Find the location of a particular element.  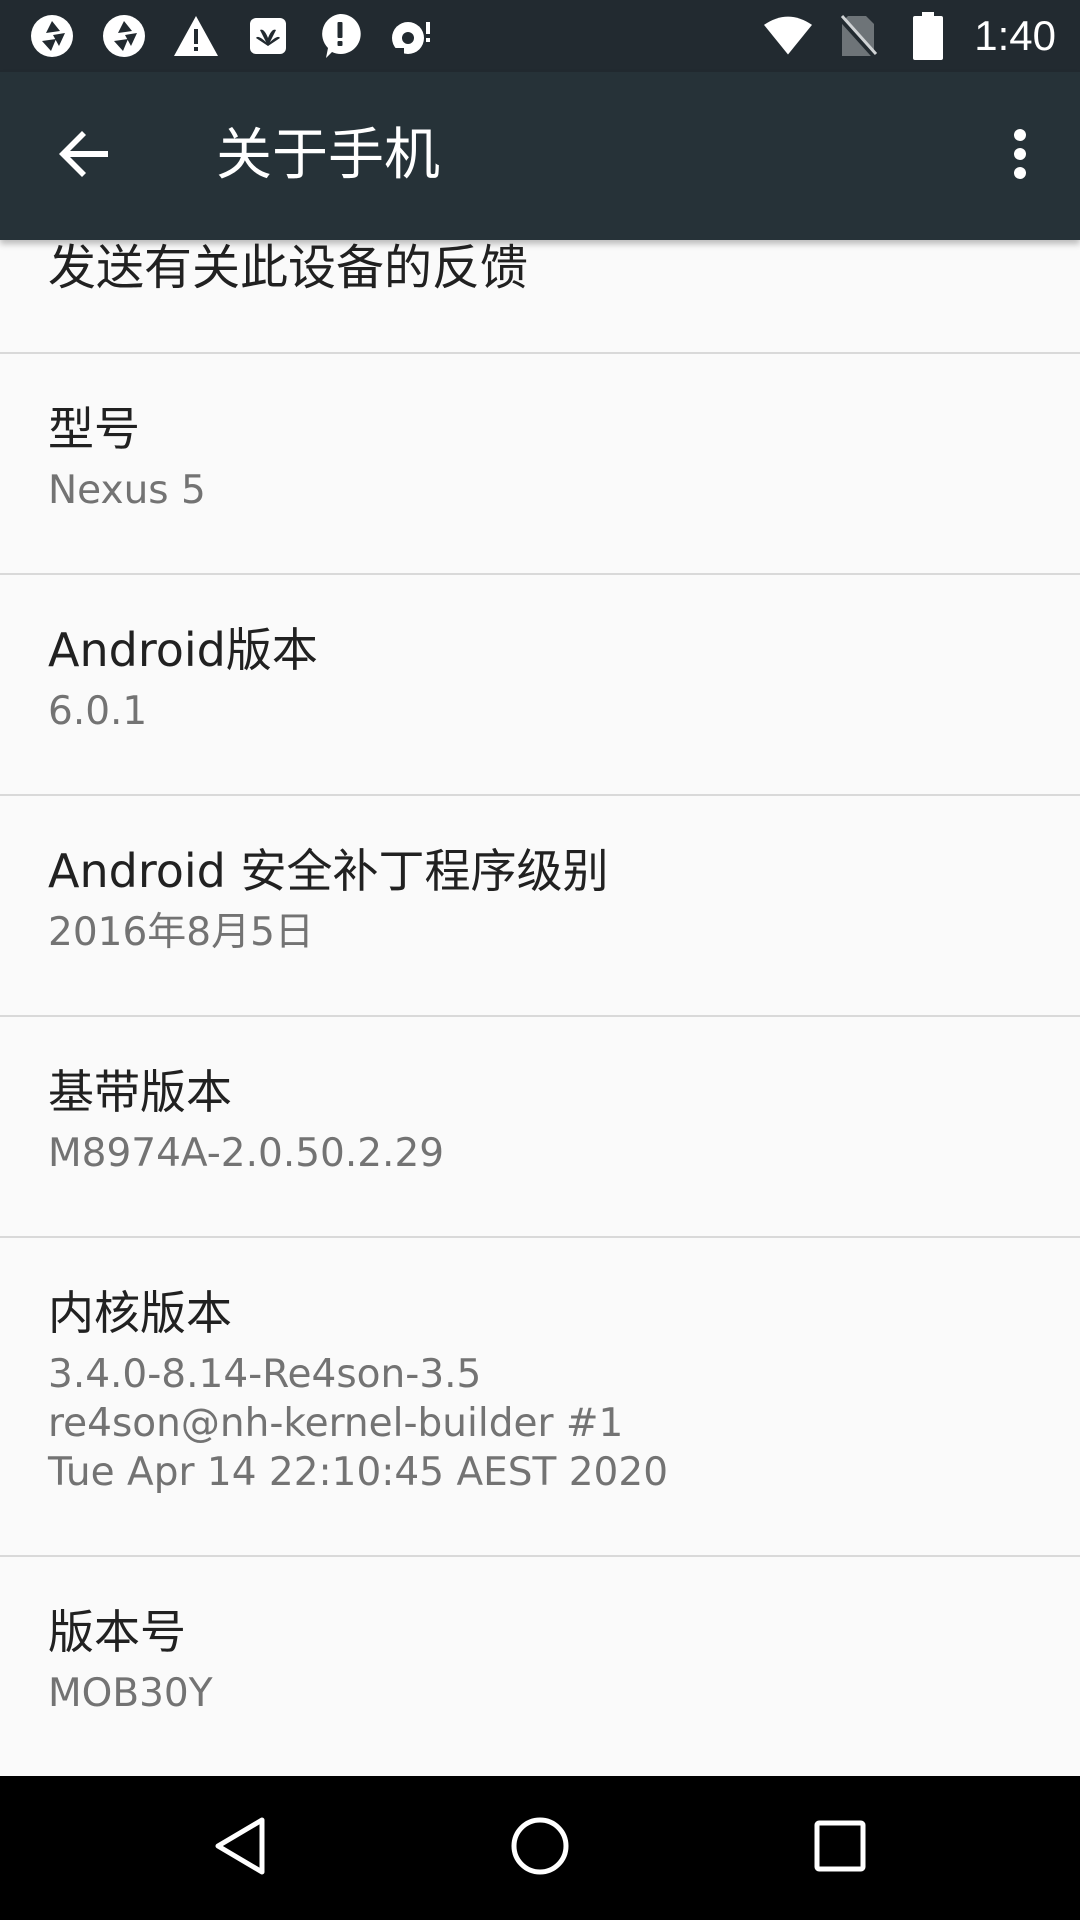

wifi-icon is located at coordinates (788, 36).